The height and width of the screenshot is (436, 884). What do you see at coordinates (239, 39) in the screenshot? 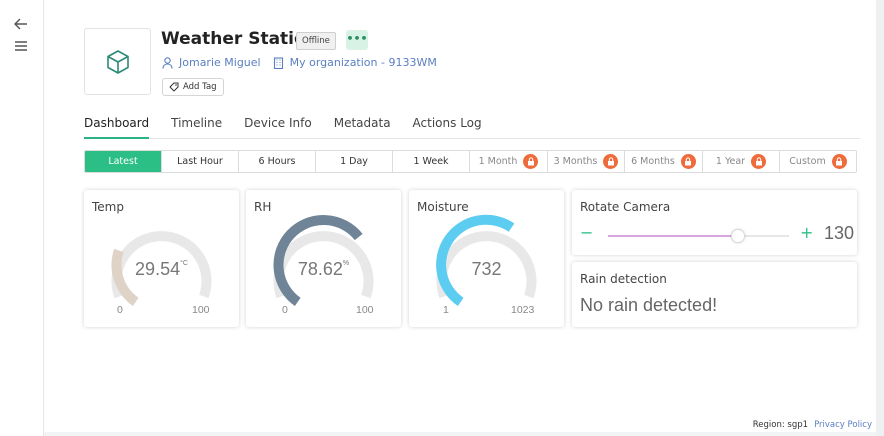
I see `device-title: Weather Station` at bounding box center [239, 39].